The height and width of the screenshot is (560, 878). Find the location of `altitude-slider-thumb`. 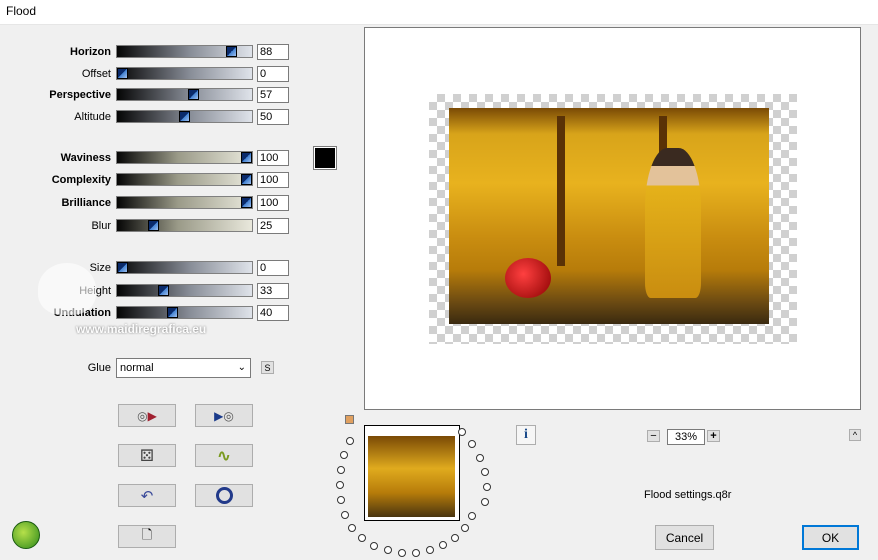

altitude-slider-thumb is located at coordinates (184, 116).